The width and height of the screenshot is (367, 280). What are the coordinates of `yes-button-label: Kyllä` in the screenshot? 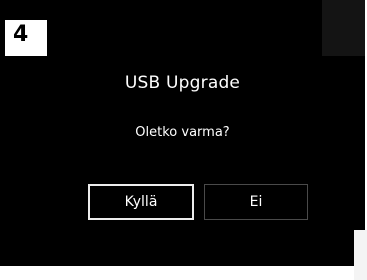 It's located at (141, 202).